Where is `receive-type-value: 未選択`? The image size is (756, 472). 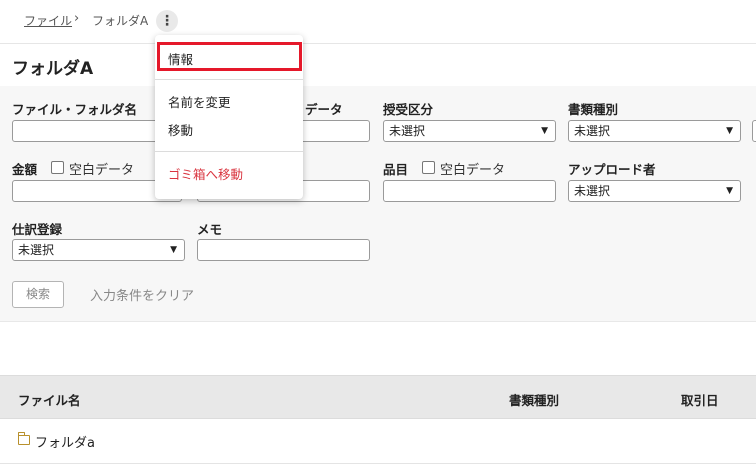
receive-type-value: 未選択 is located at coordinates (407, 131).